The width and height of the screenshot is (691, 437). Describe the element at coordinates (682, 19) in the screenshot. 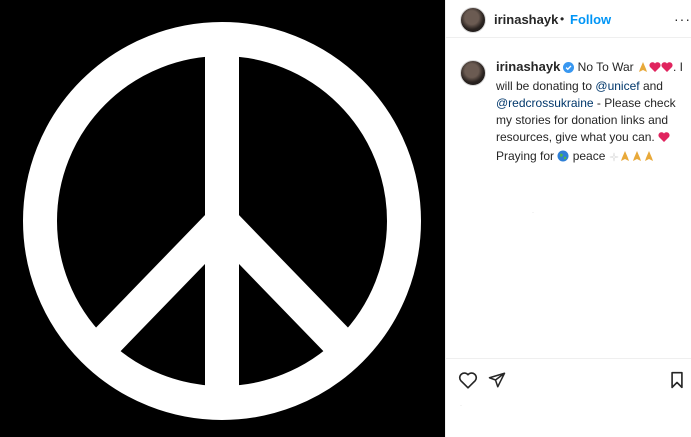

I see `more-options-icon: ···` at that location.